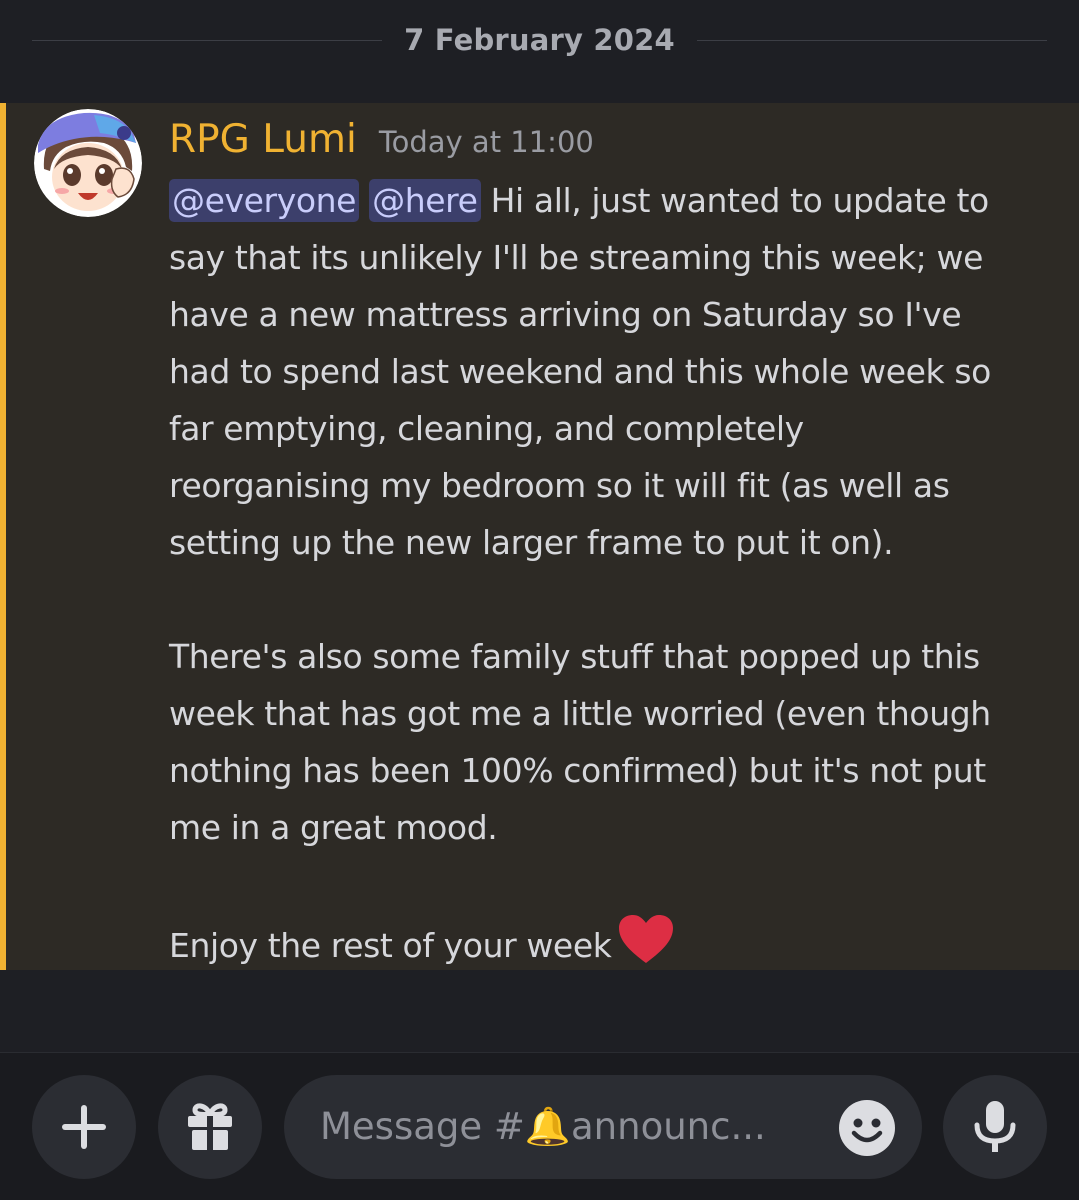  I want to click on date-divider: 7 February 2024, so click(539, 40).